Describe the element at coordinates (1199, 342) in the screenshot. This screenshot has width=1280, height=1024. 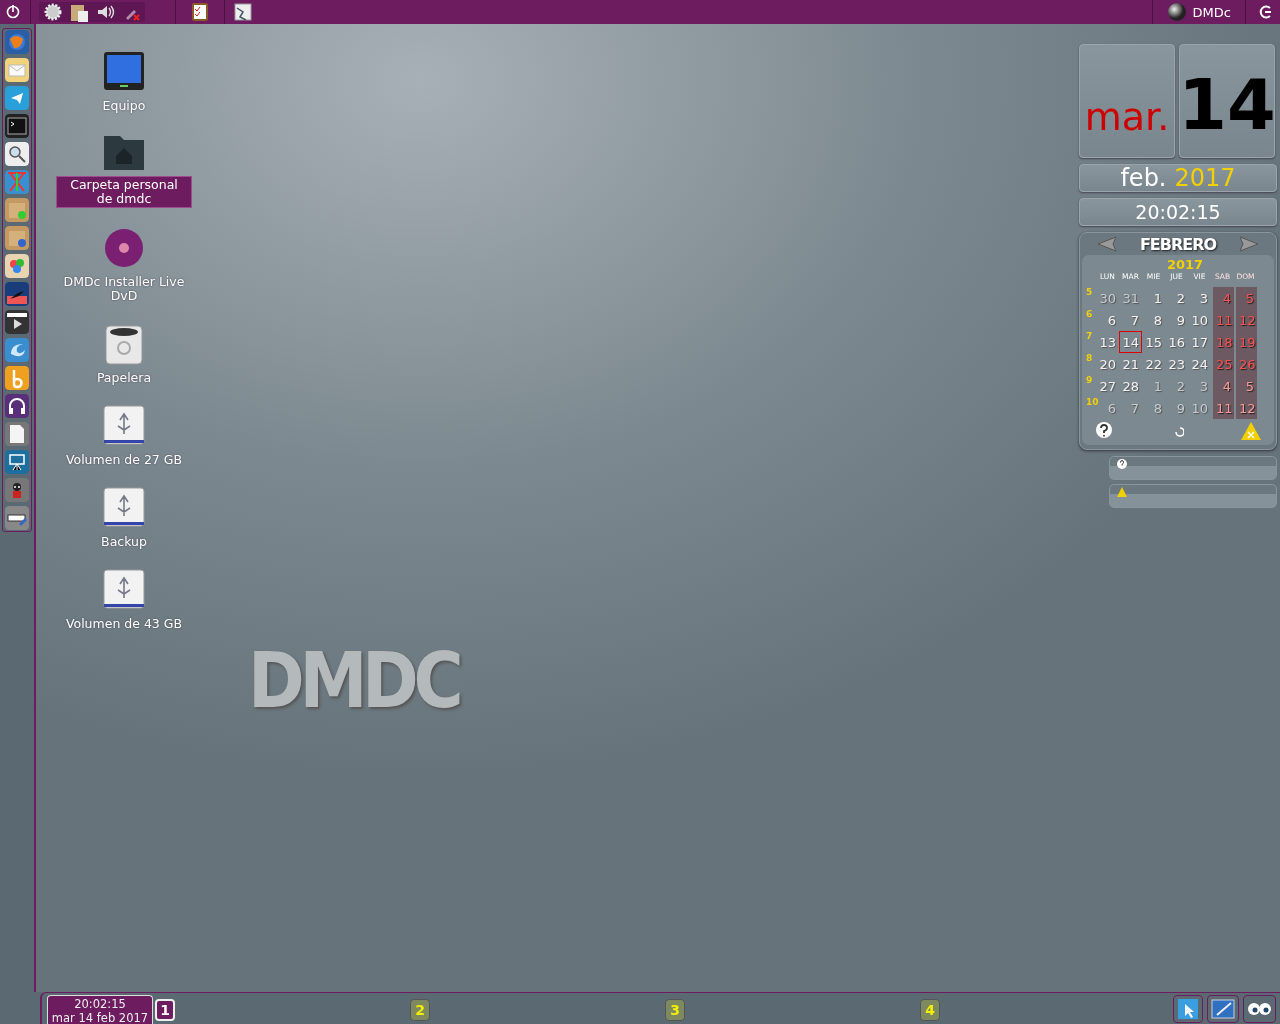
I see `calendar-day: 17` at that location.